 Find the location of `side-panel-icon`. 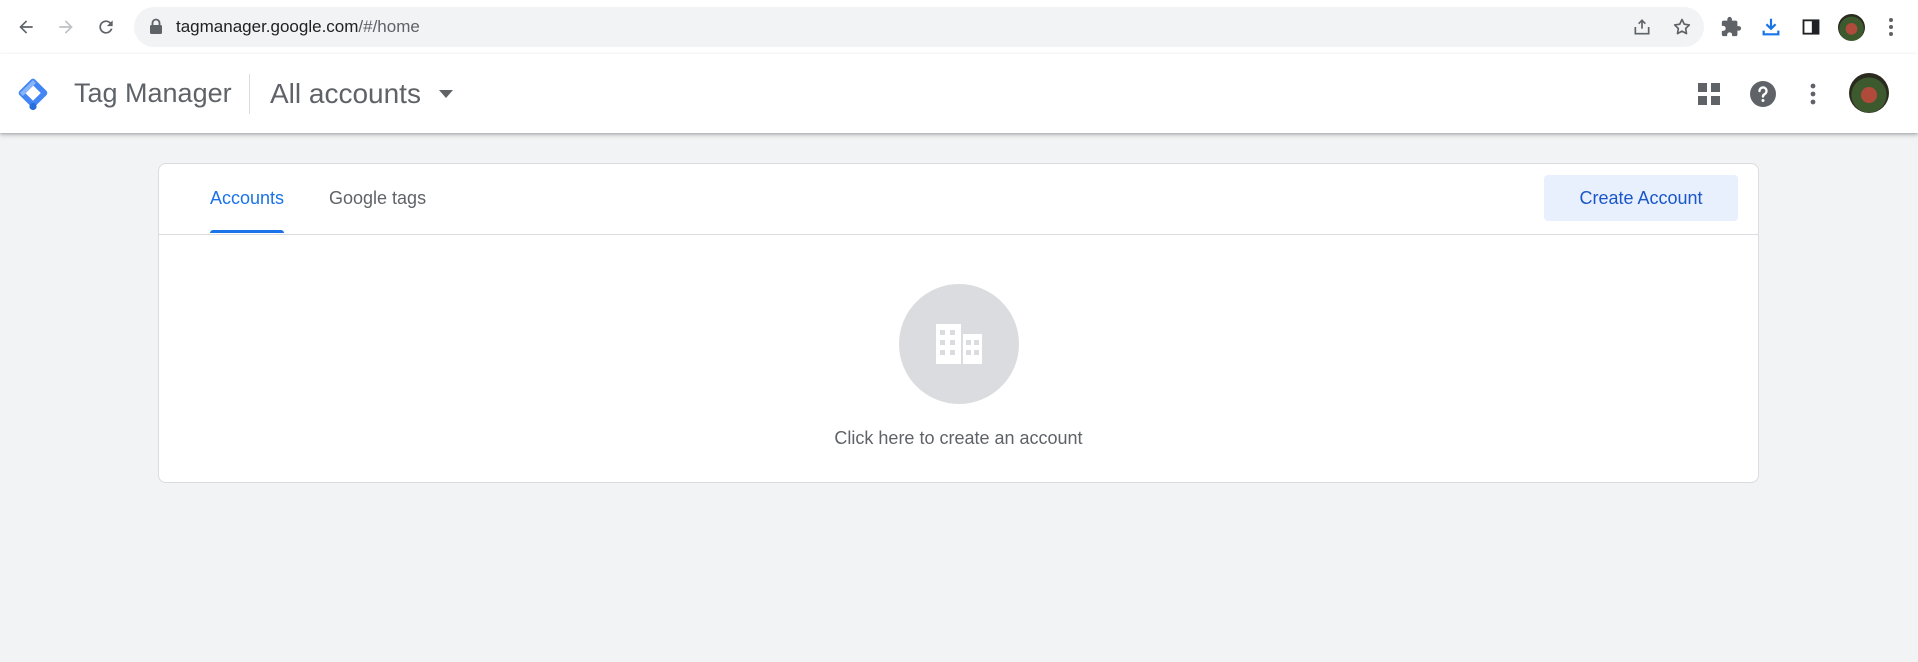

side-panel-icon is located at coordinates (1811, 27).